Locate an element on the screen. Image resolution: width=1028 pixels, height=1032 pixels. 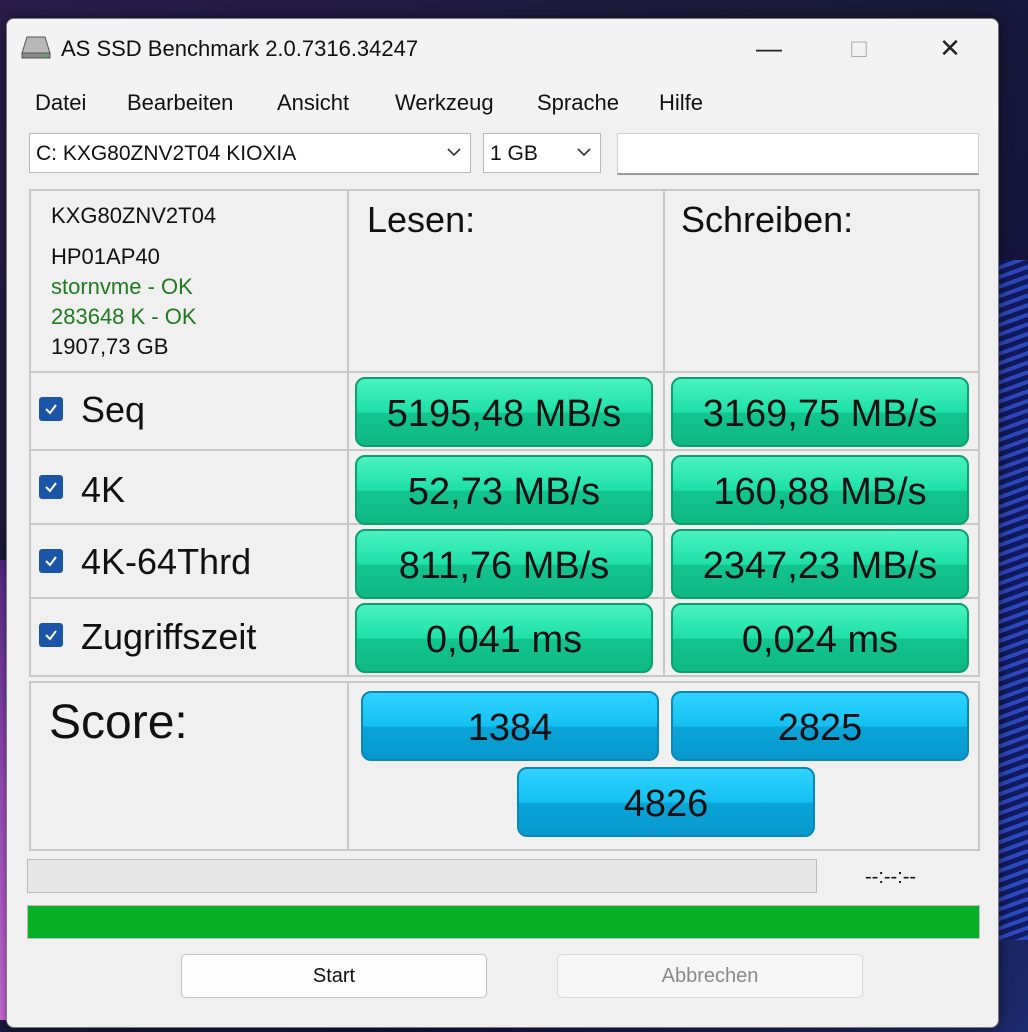
driver-status: stornvme - OK is located at coordinates (122, 286).